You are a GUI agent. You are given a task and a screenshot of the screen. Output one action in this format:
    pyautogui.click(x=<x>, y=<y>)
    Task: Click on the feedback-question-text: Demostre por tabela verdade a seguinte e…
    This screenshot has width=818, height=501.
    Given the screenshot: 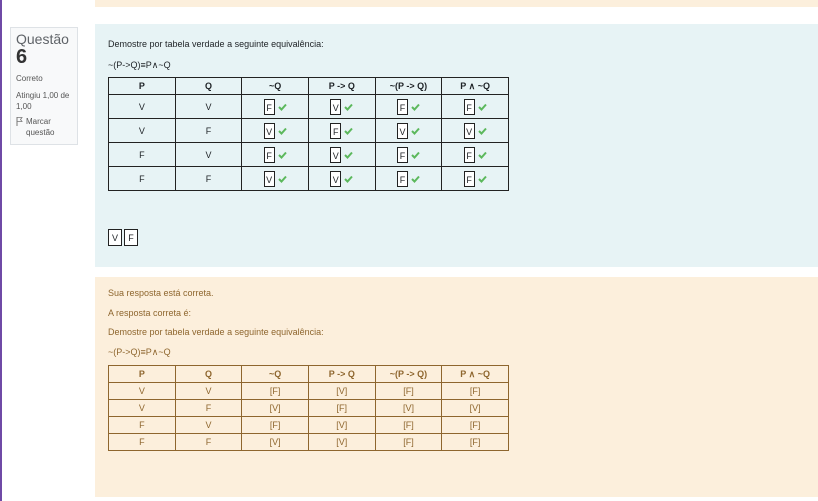 What is the action you would take?
    pyautogui.click(x=216, y=332)
    